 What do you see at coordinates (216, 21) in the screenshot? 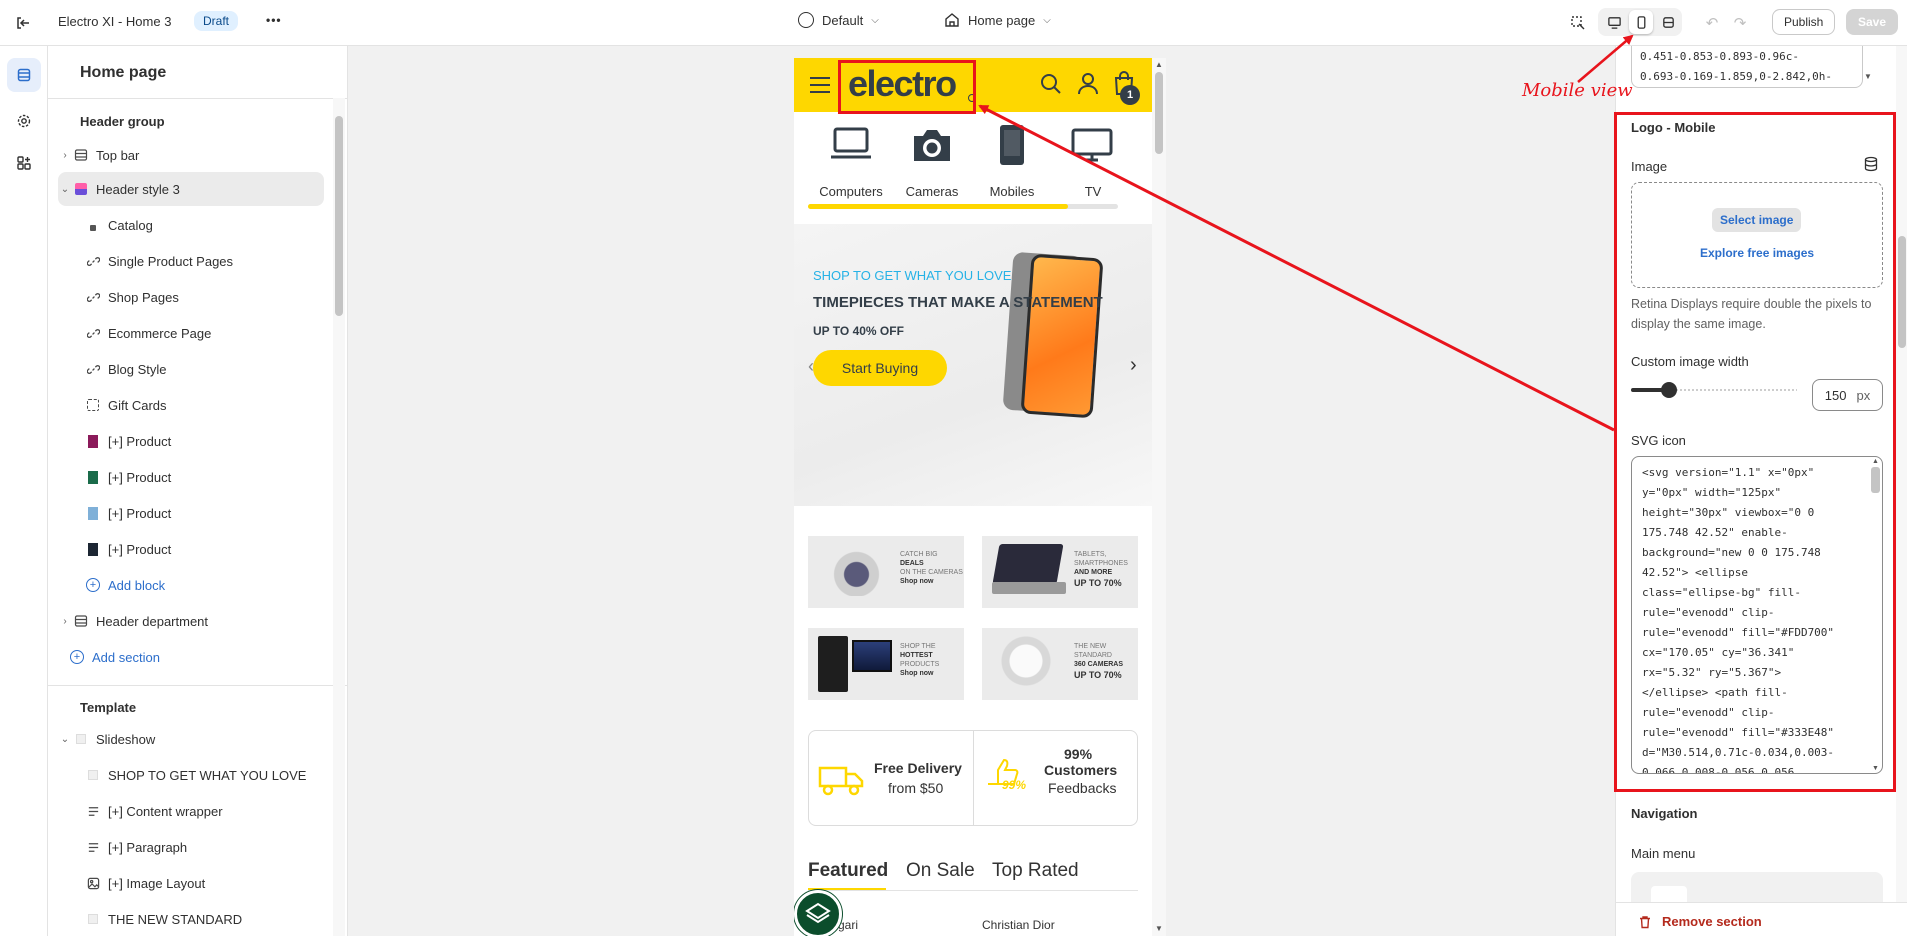
I see `status-badge: Draft` at bounding box center [216, 21].